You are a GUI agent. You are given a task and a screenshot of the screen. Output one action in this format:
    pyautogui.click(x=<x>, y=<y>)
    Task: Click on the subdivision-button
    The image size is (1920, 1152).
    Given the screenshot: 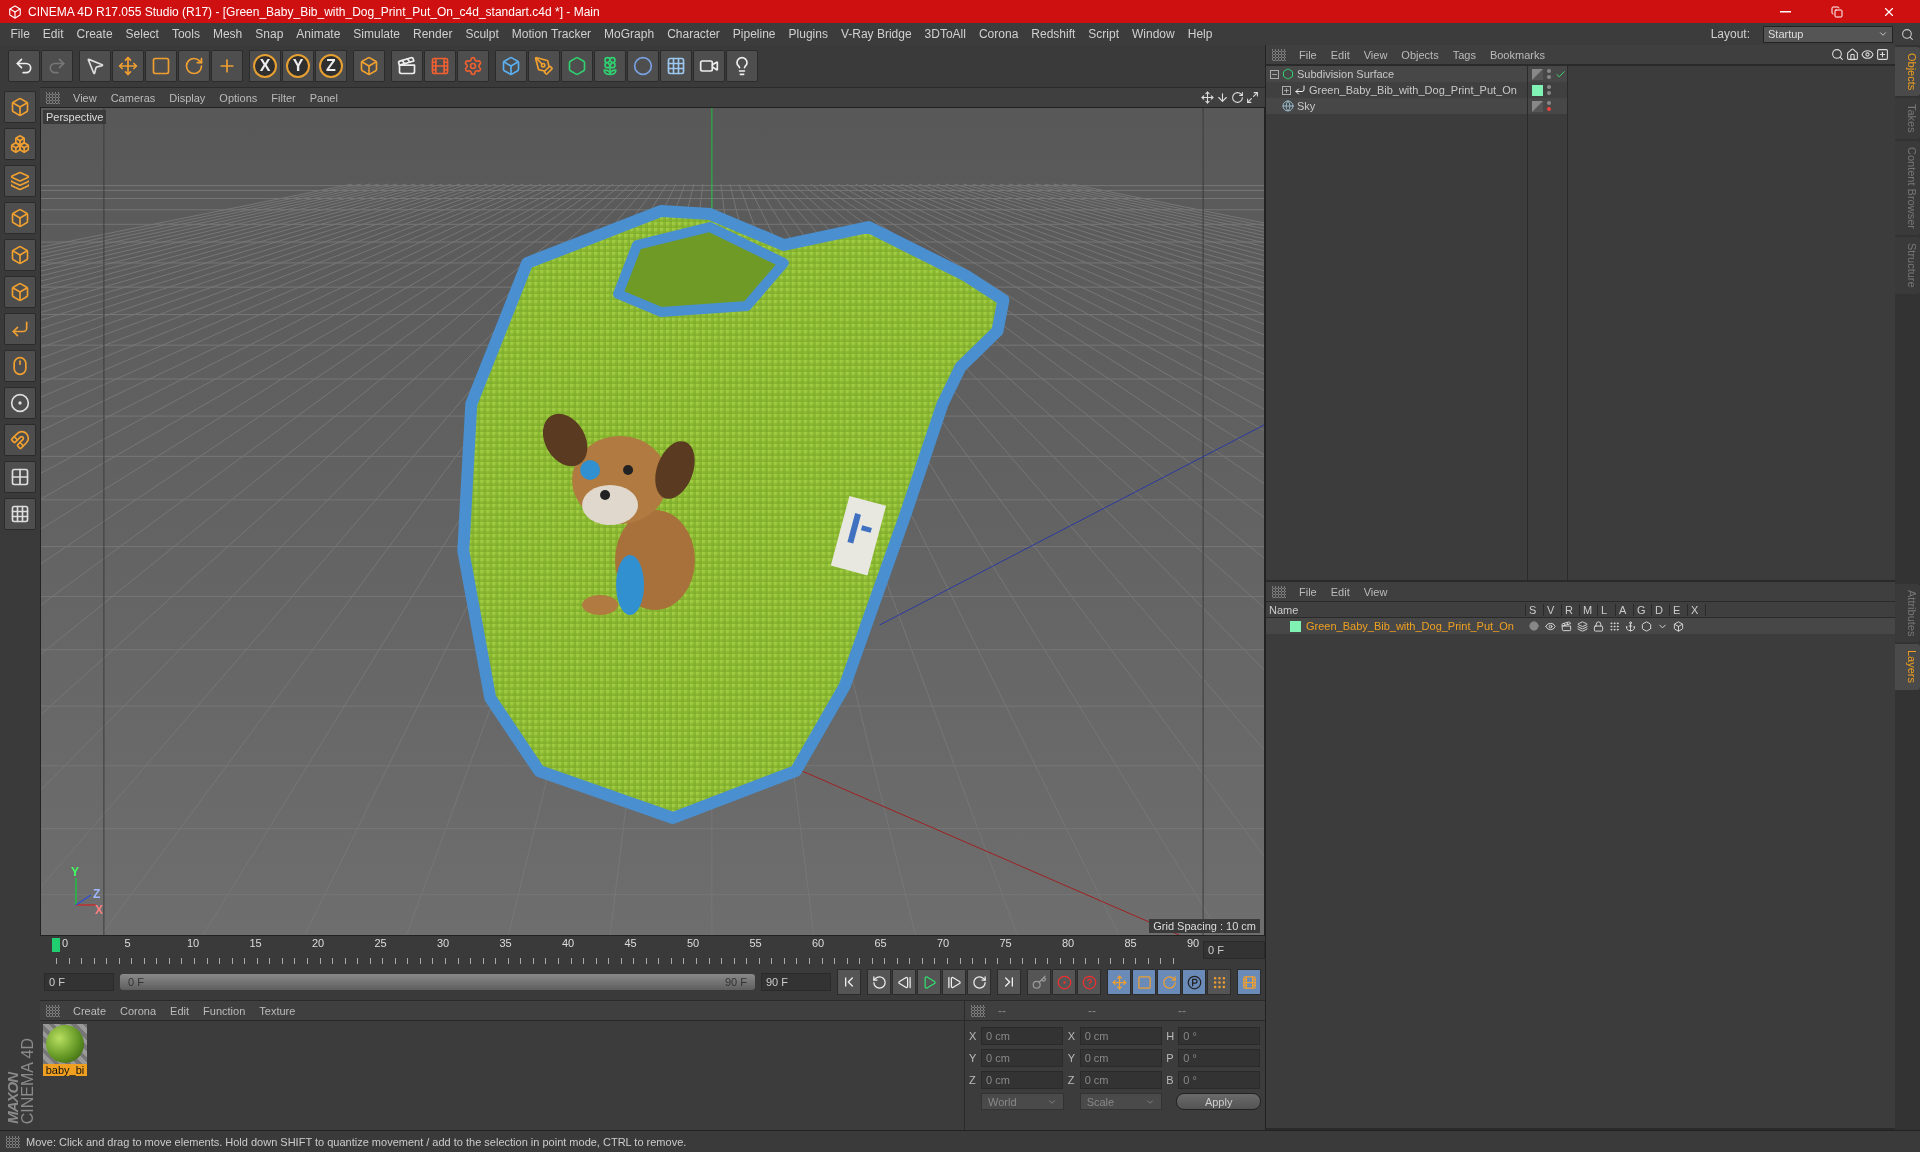 What is the action you would take?
    pyautogui.click(x=577, y=66)
    